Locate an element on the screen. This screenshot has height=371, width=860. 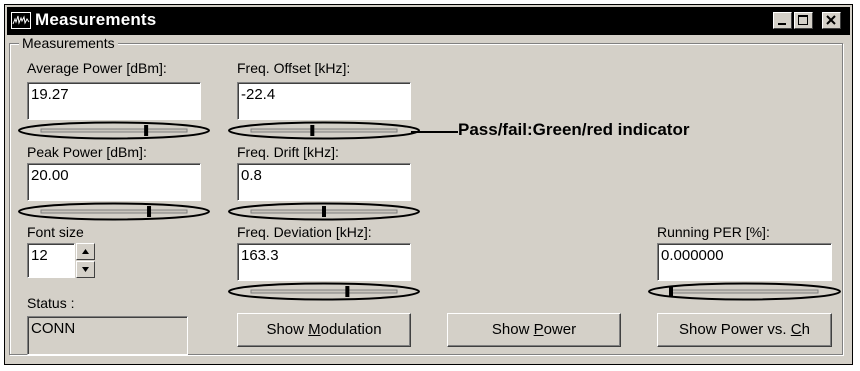
show-modulation-button: Show Modulation is located at coordinates (324, 330).